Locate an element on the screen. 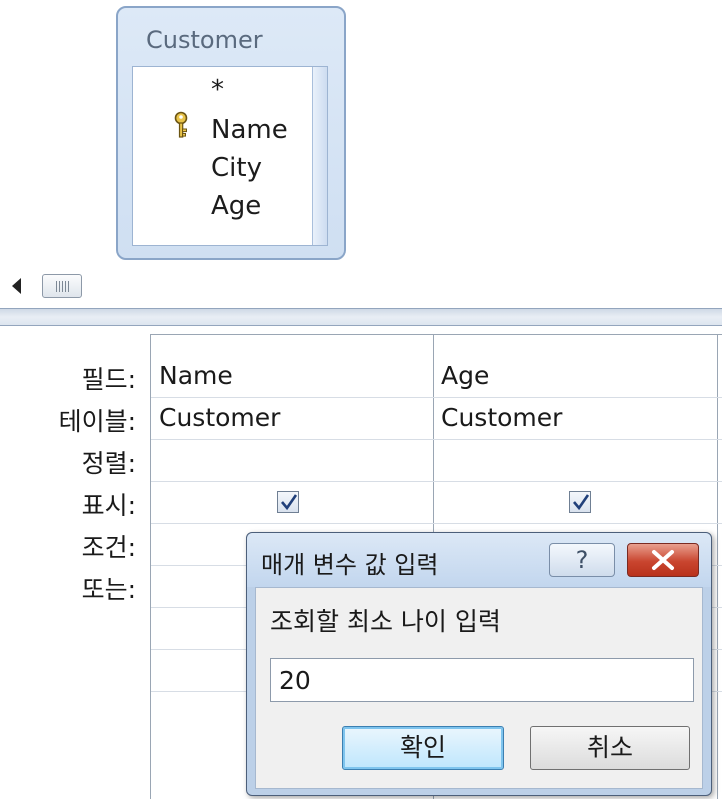 This screenshot has width=722, height=799. column-divider is located at coordinates (717, 567).